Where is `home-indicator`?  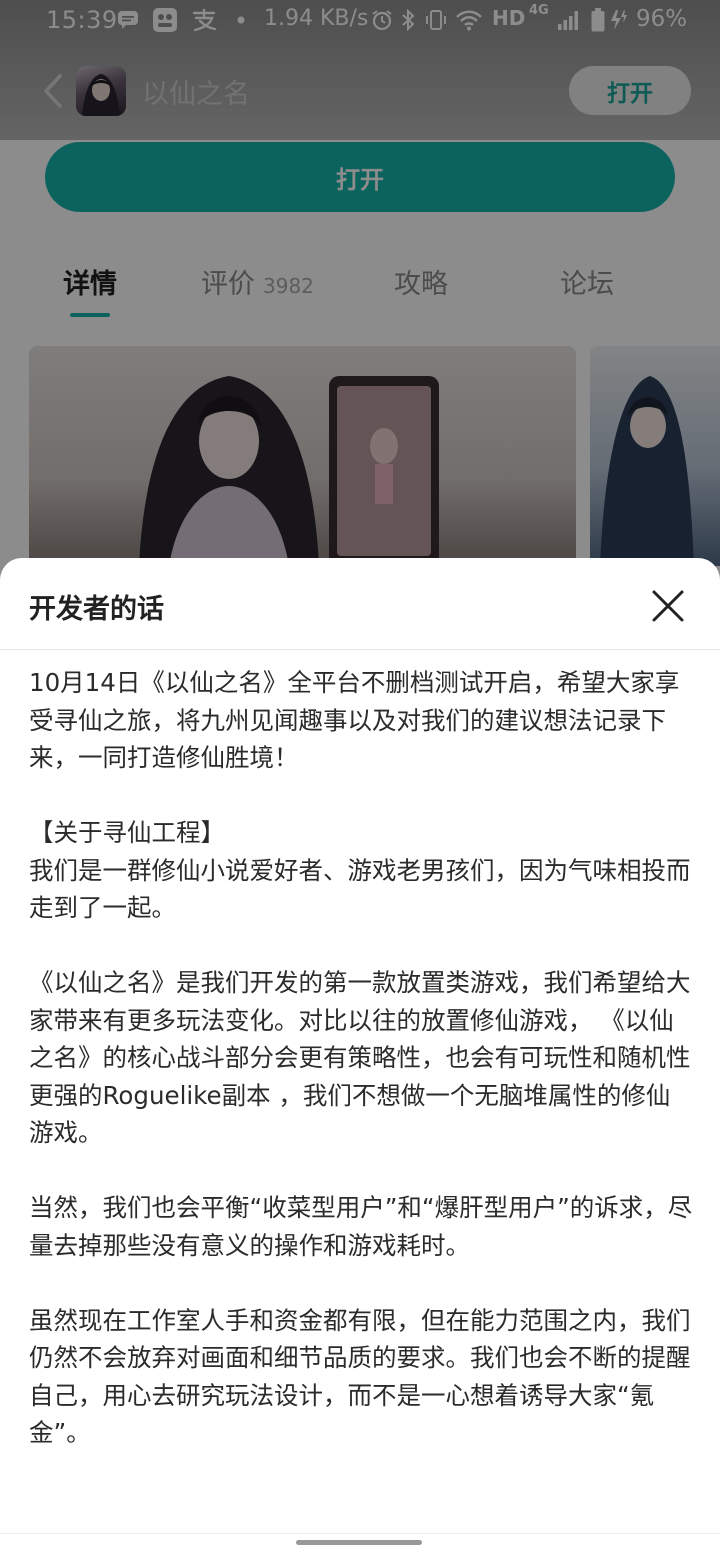 home-indicator is located at coordinates (359, 1542).